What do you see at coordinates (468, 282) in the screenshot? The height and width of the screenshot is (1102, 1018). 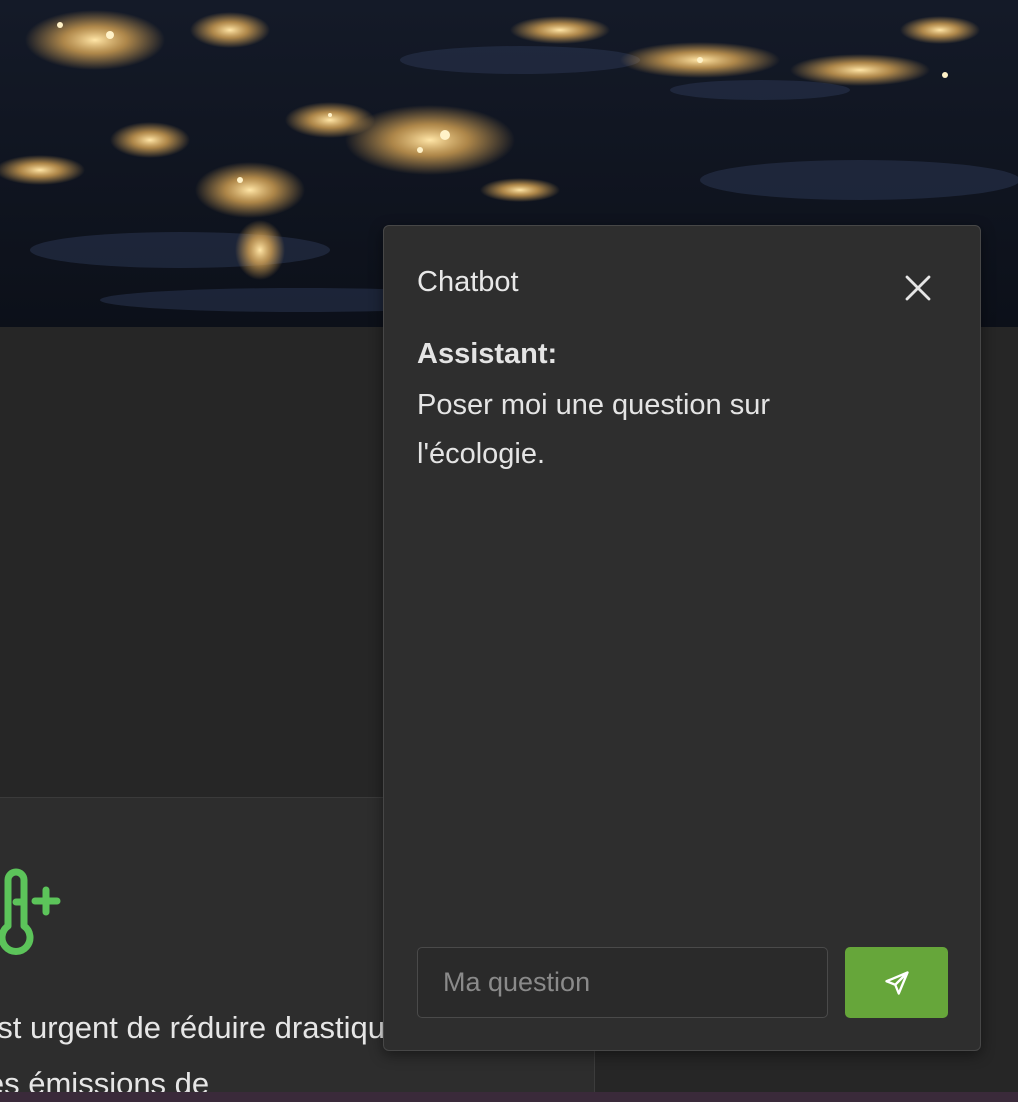 I see `chatbot-title: Chatbot` at bounding box center [468, 282].